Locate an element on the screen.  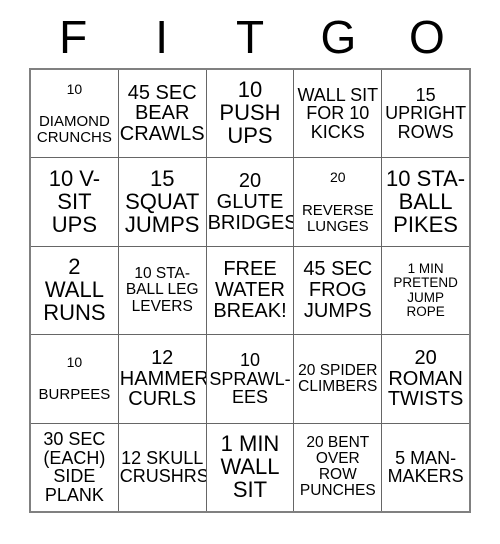
bingo-cell: 20 BENT OVER ROW PUNCHES is located at coordinates (337, 467).